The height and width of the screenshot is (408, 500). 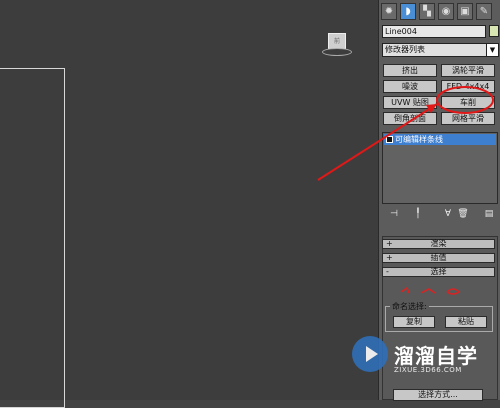 I want to click on viewcube-box: 前, so click(x=337, y=41).